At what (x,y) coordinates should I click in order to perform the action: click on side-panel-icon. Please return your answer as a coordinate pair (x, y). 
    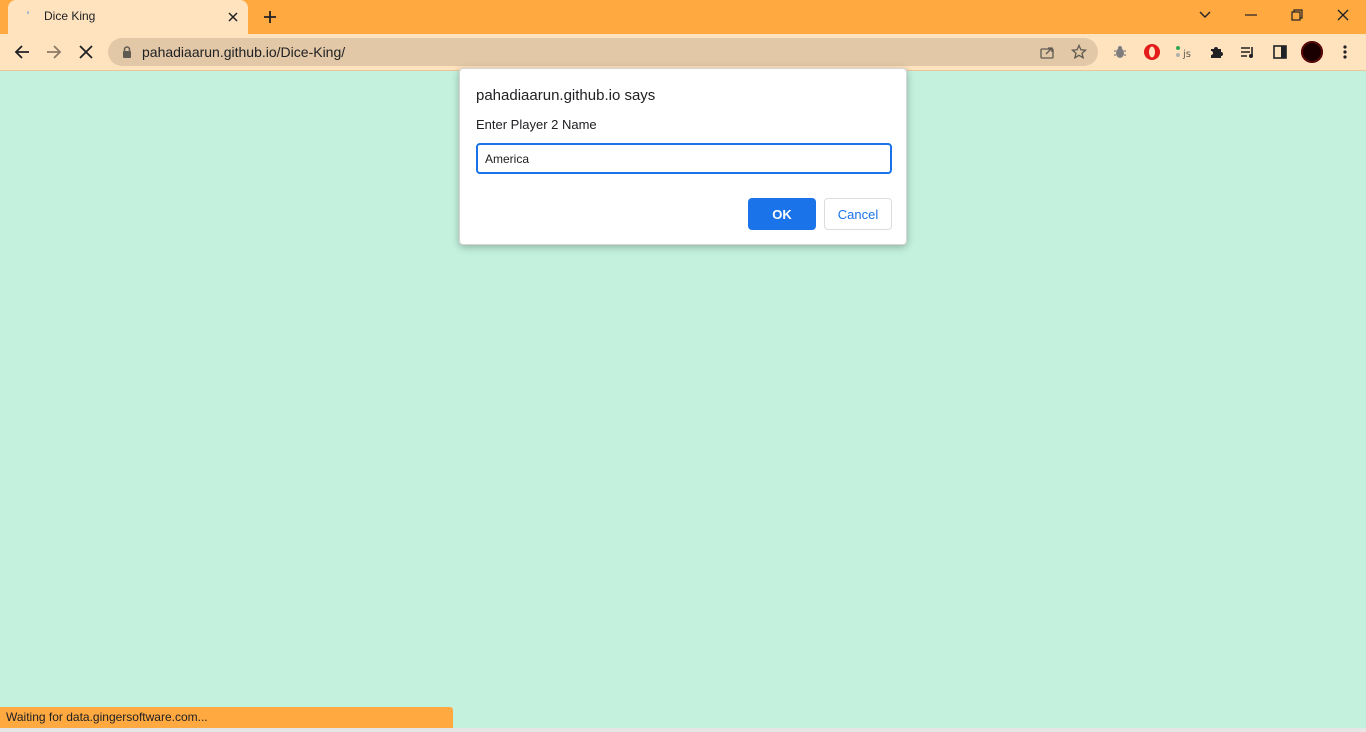
    Looking at the image, I should click on (1280, 52).